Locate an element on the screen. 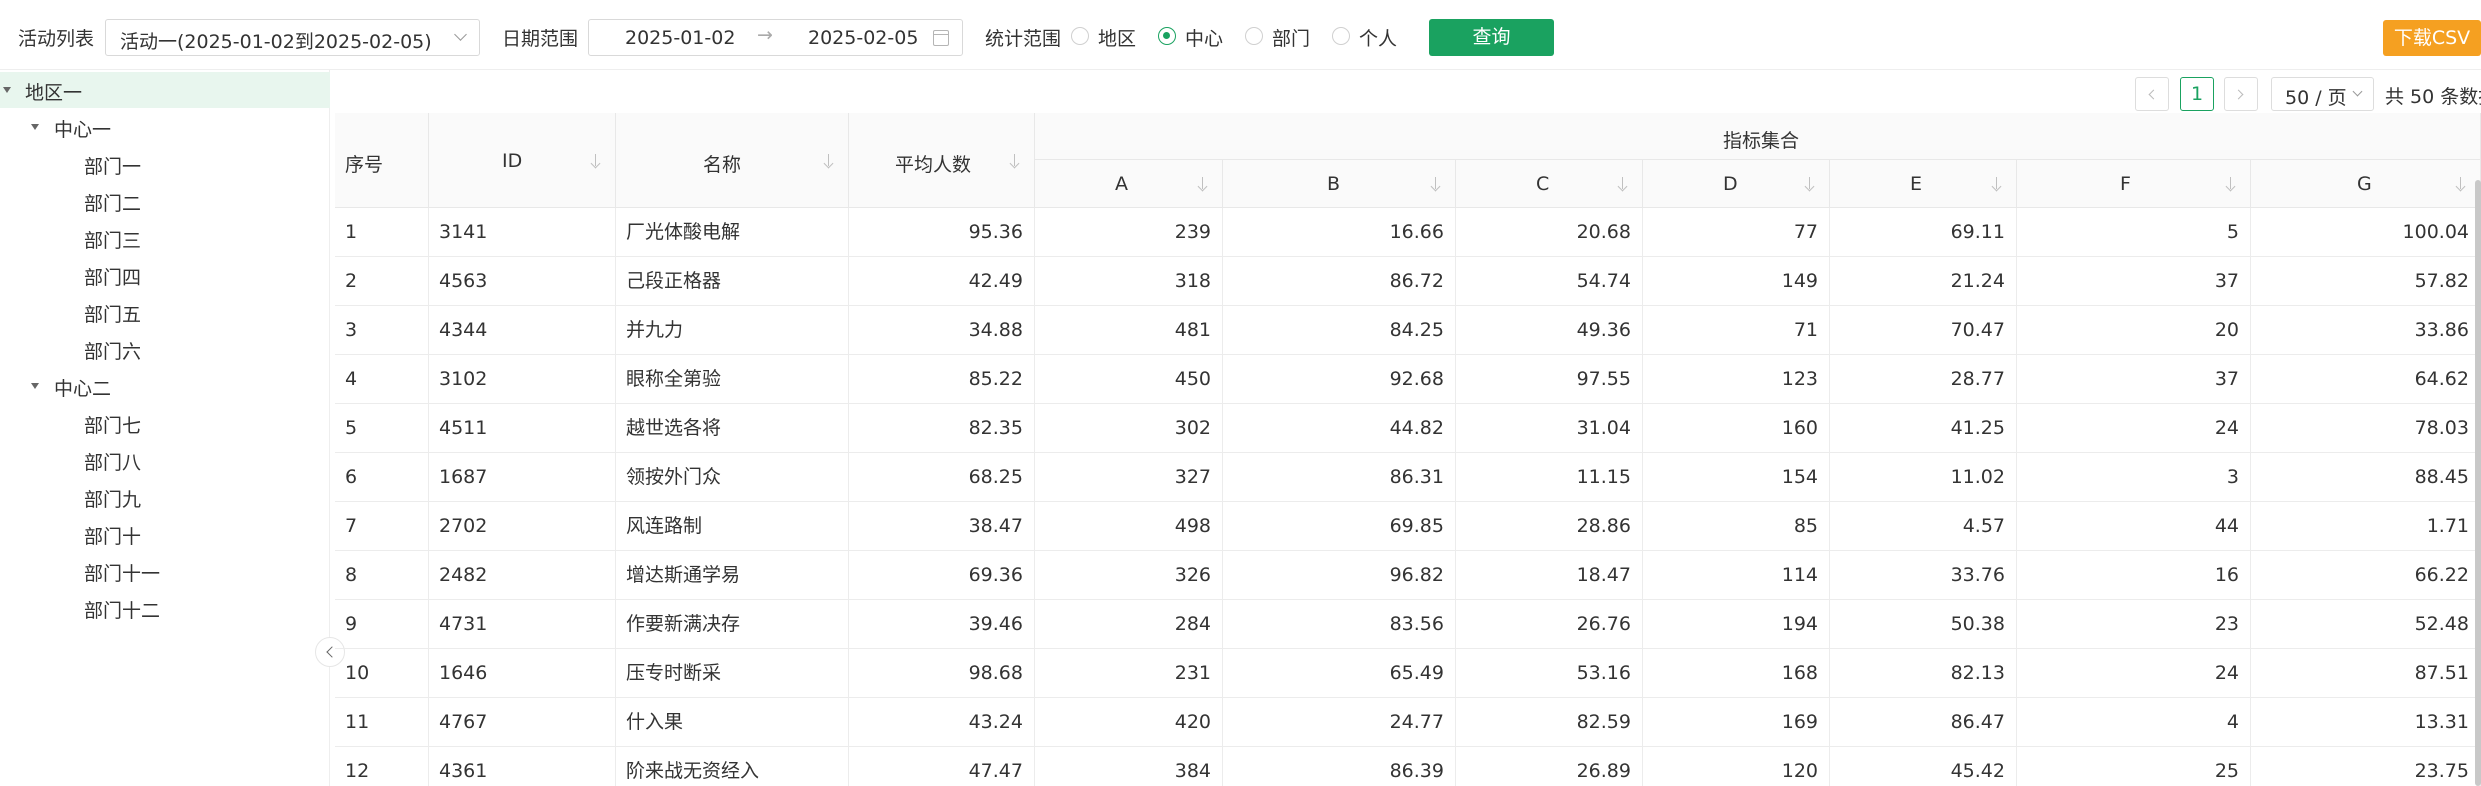 This screenshot has width=2481, height=786. arrow-right-icon: → is located at coordinates (765, 35).